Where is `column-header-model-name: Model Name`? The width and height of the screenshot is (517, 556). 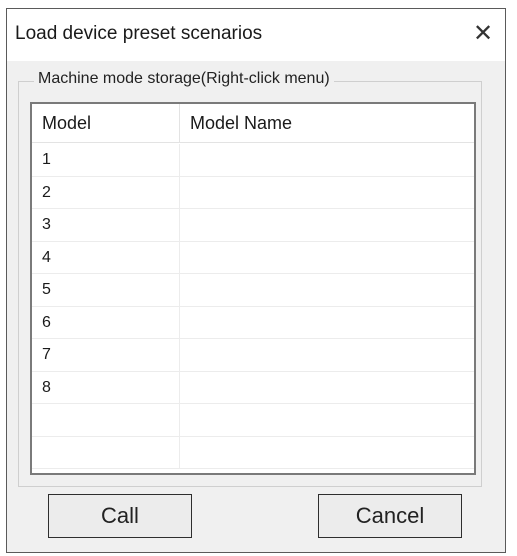 column-header-model-name: Model Name is located at coordinates (327, 123).